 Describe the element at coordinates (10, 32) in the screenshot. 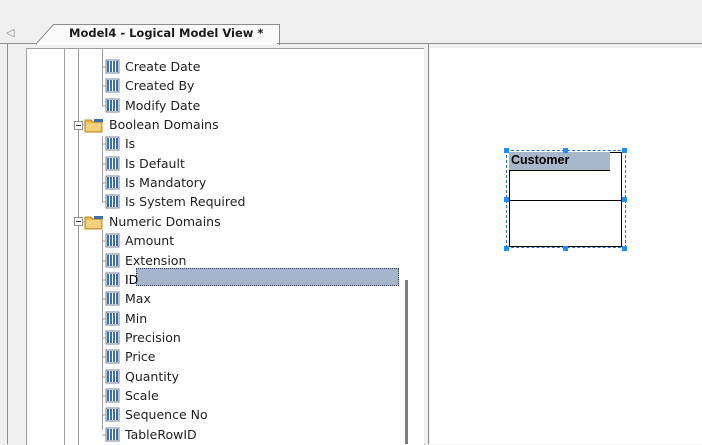

I see `tab-scroll-left-icon: ◁` at that location.